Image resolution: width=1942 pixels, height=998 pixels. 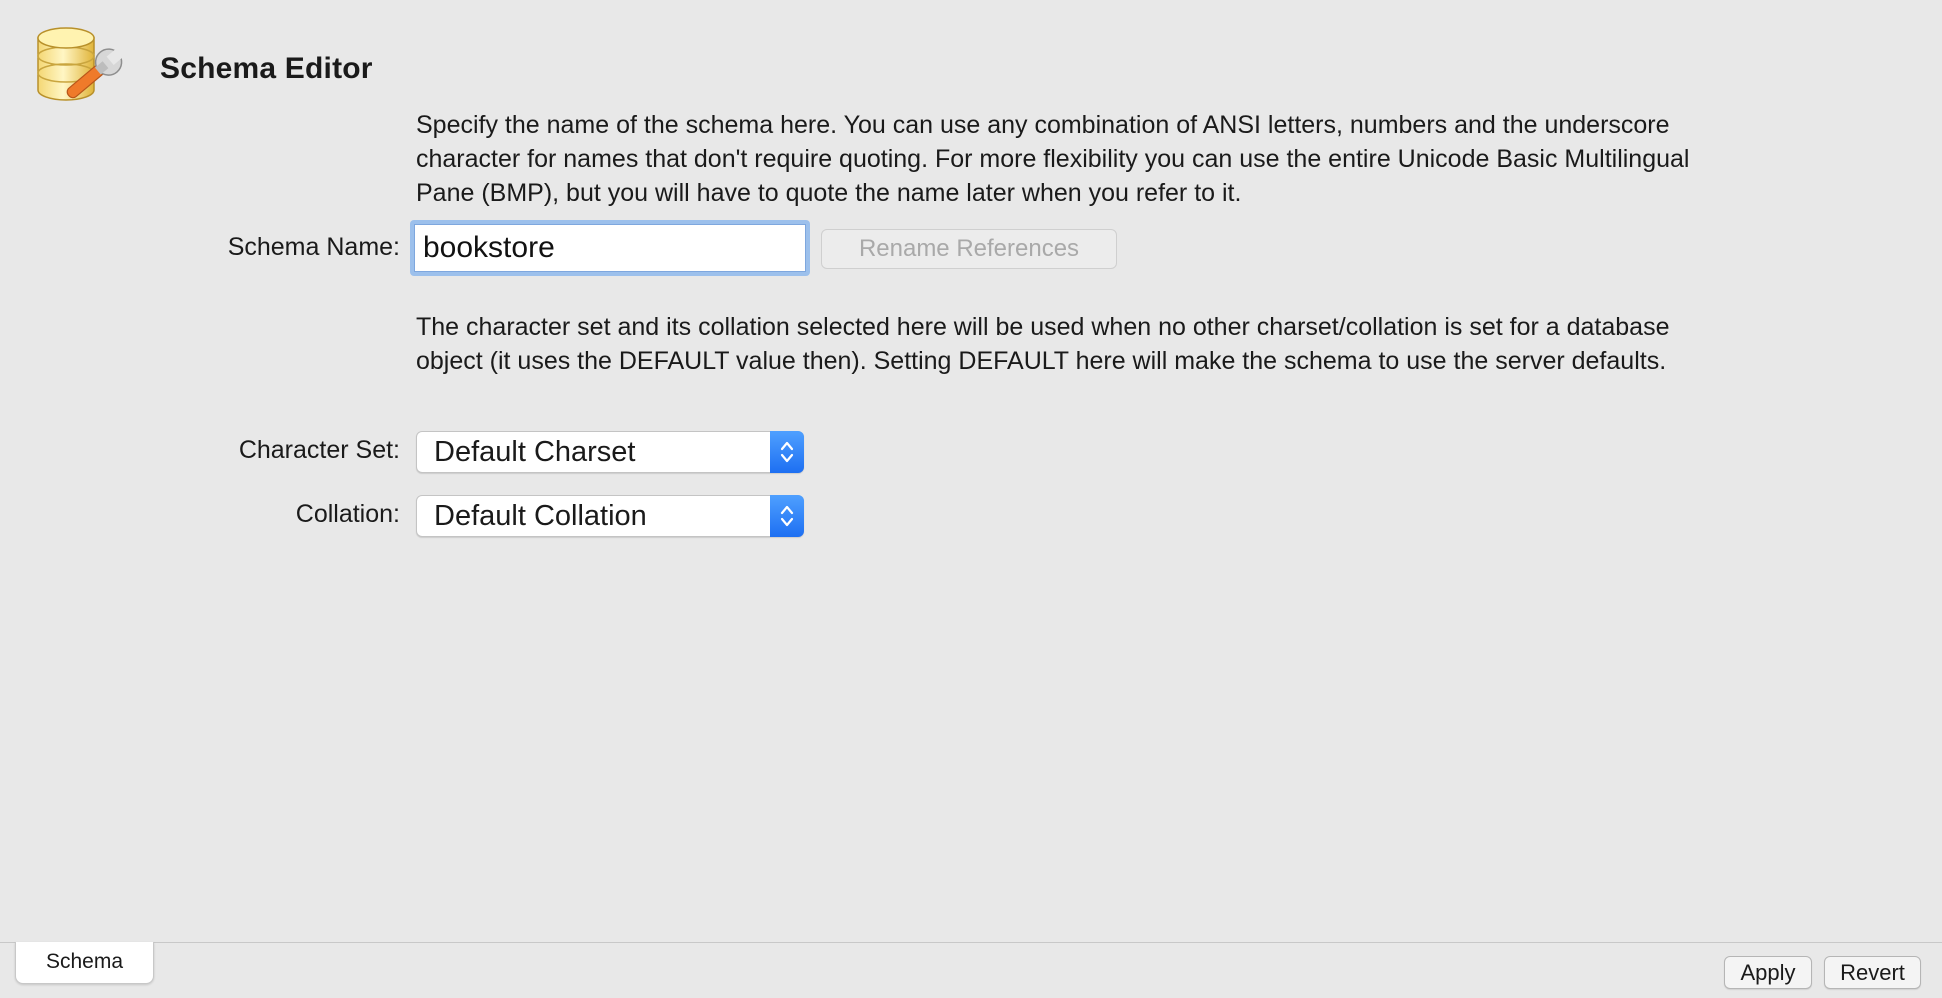 What do you see at coordinates (347, 514) in the screenshot?
I see `collation-label: Collation:` at bounding box center [347, 514].